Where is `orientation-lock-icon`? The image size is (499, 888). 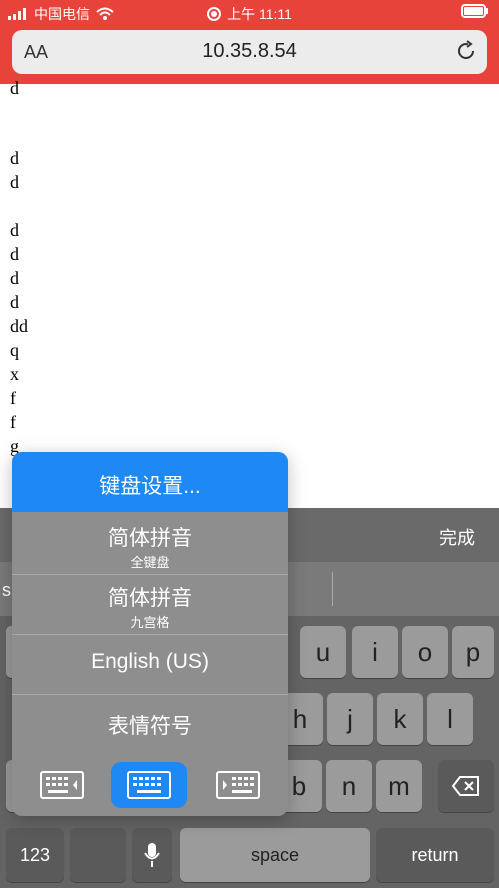 orientation-lock-icon is located at coordinates (214, 14).